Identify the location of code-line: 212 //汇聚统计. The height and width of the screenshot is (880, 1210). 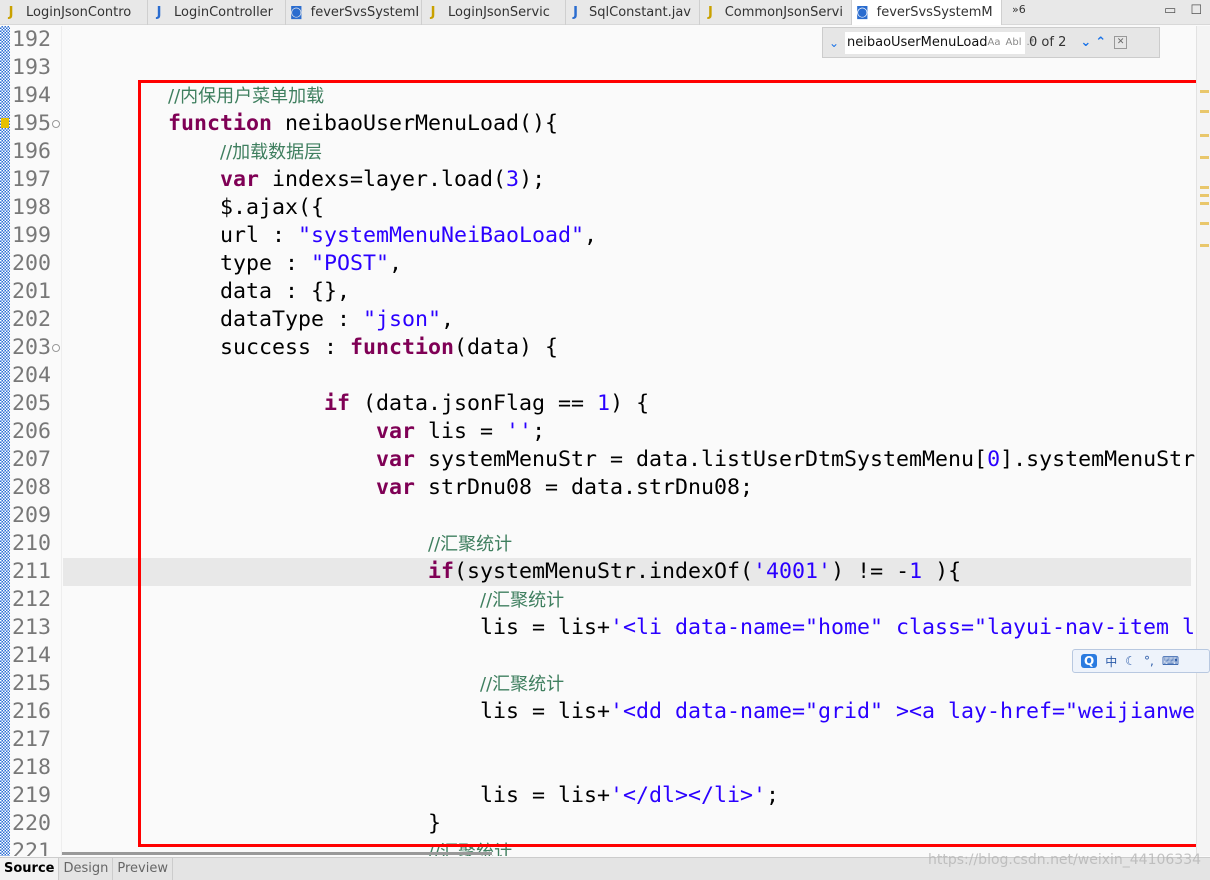
(596, 600).